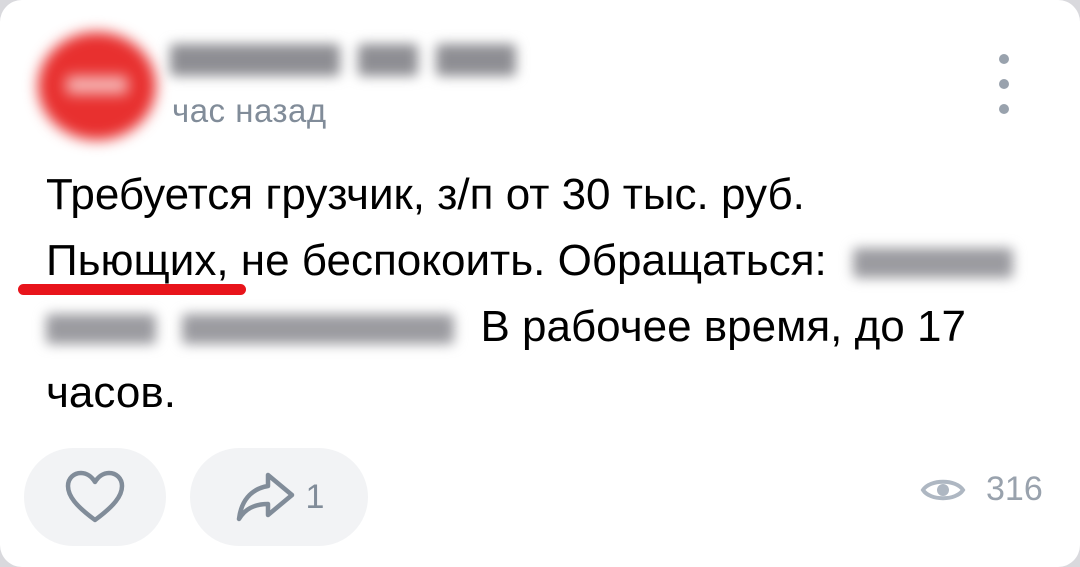  I want to click on post-text-line-3: В рабочее время, до 17, so click(546, 327).